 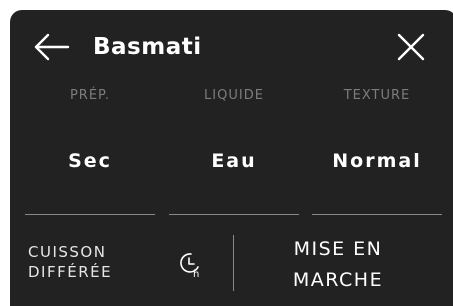 What do you see at coordinates (67, 252) in the screenshot?
I see `delayed-cooking-label-line1: CUISSON` at bounding box center [67, 252].